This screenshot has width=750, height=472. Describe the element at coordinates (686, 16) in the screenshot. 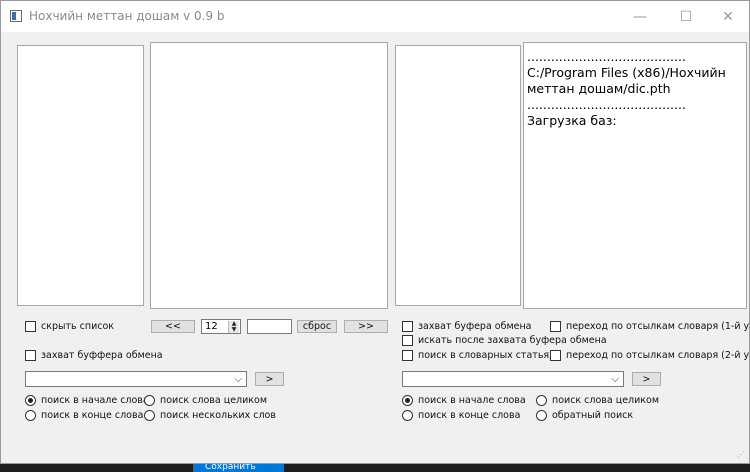

I see `maximize-button: ☐` at that location.